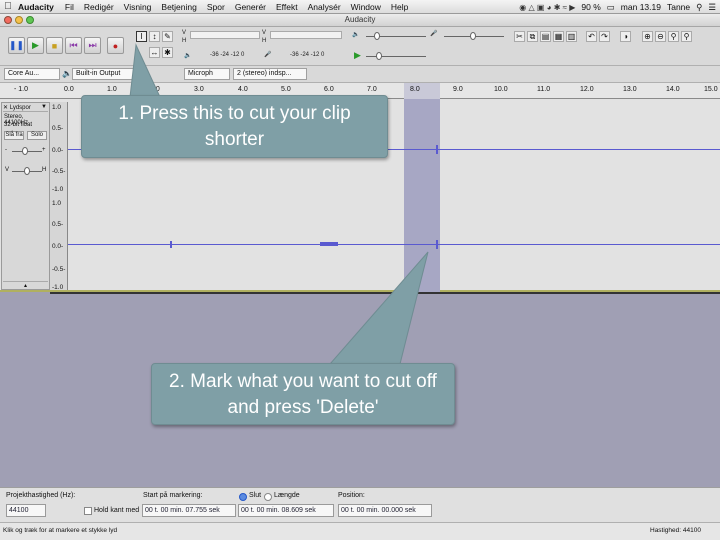  What do you see at coordinates (26, 510) in the screenshot?
I see `project-rate-select: 44100` at bounding box center [26, 510].